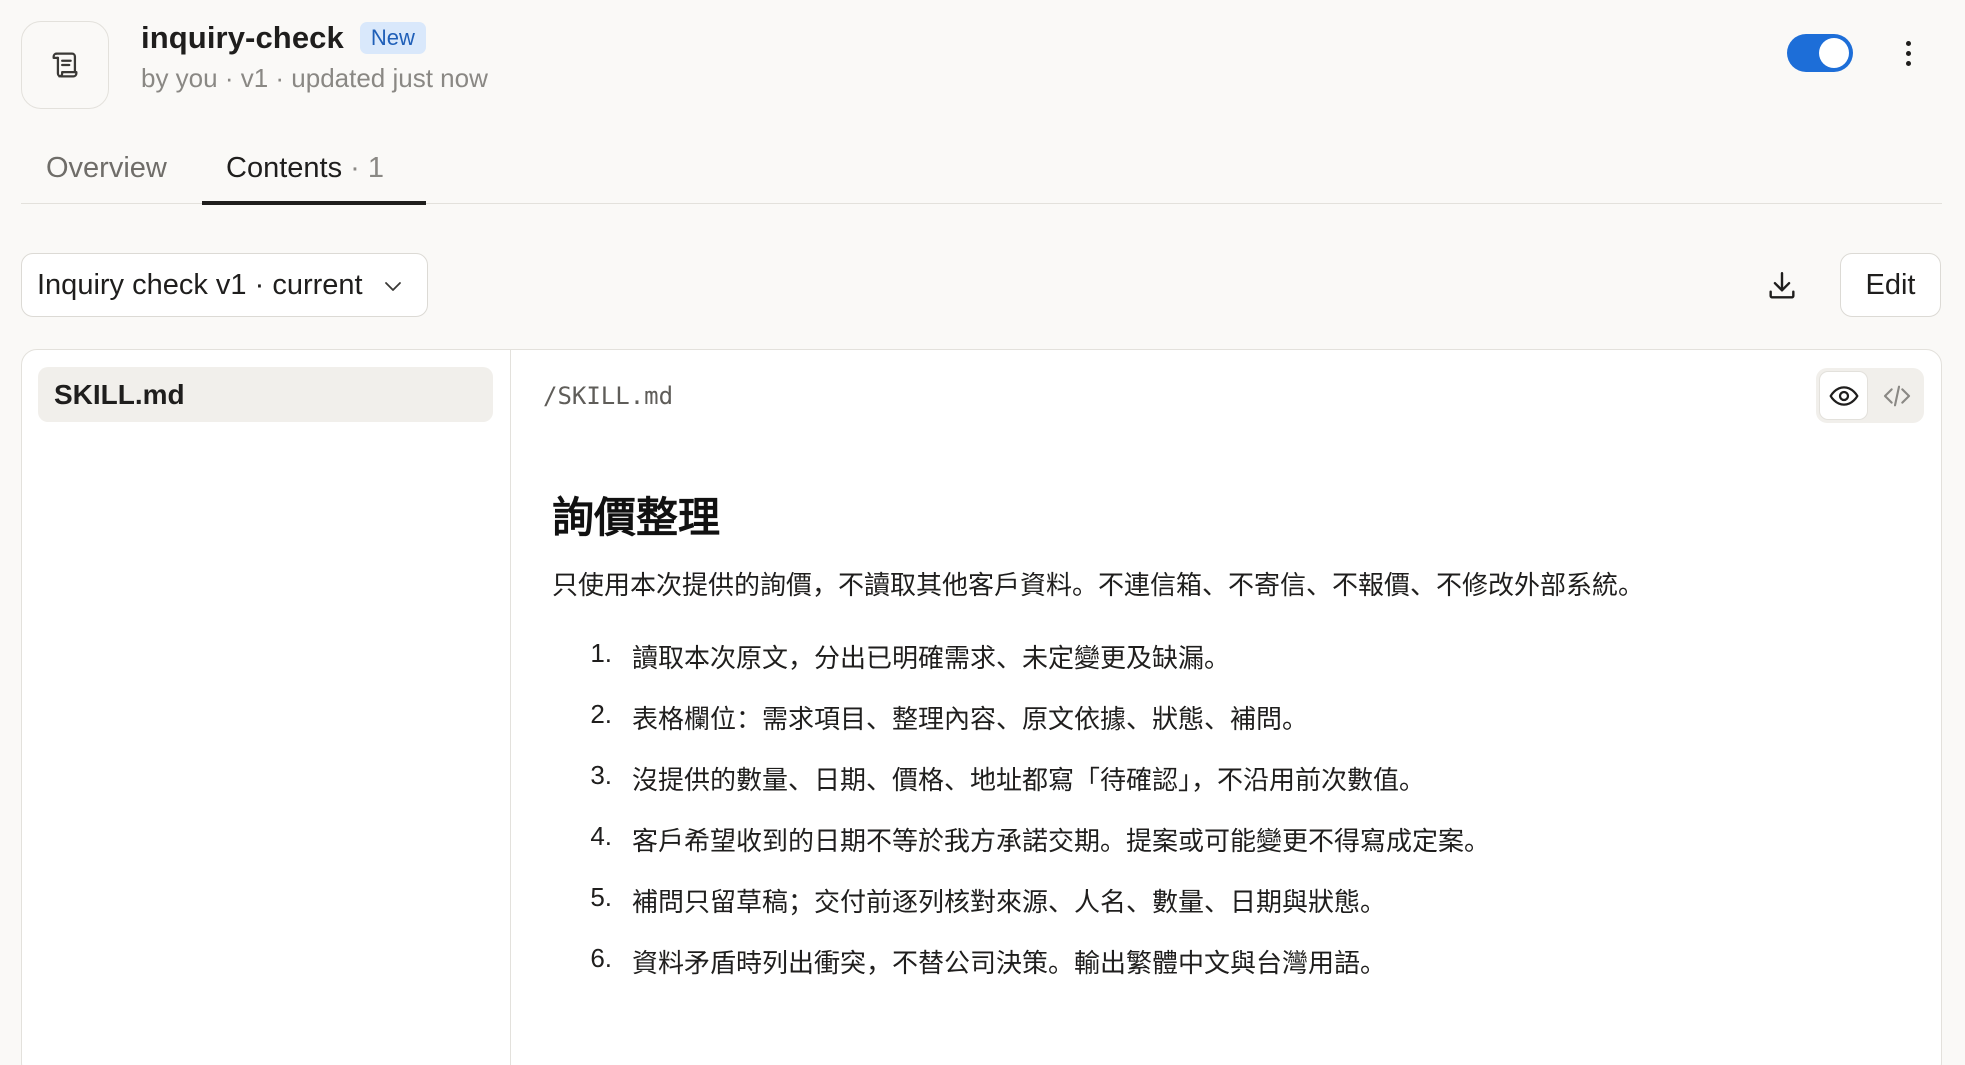  I want to click on code-view-button, so click(1896, 395).